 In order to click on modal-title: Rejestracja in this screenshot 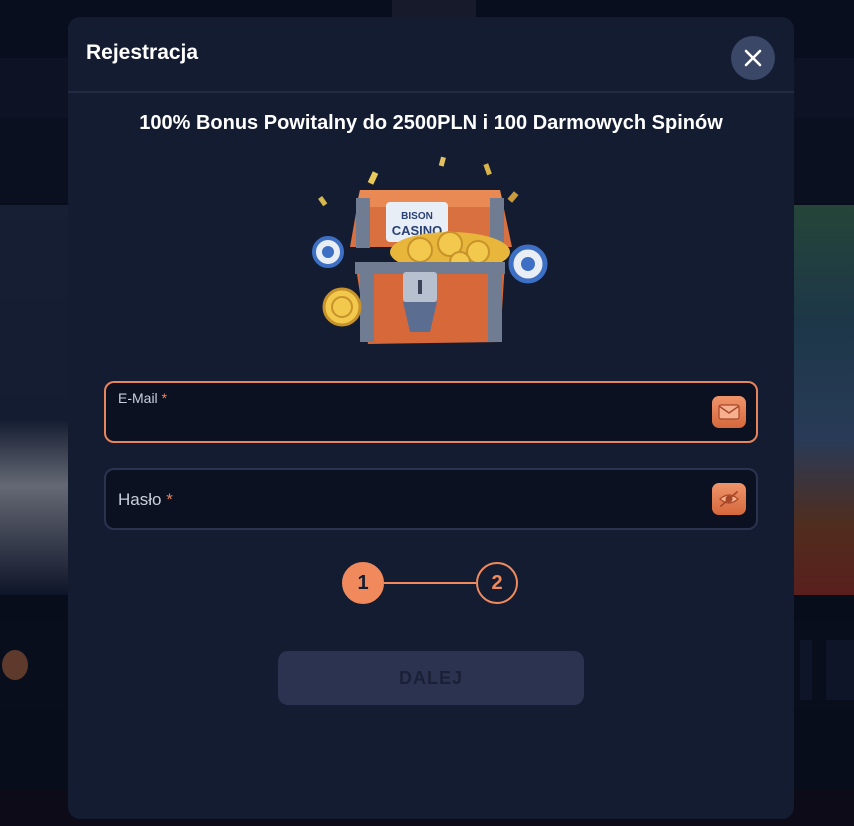, I will do `click(142, 52)`.